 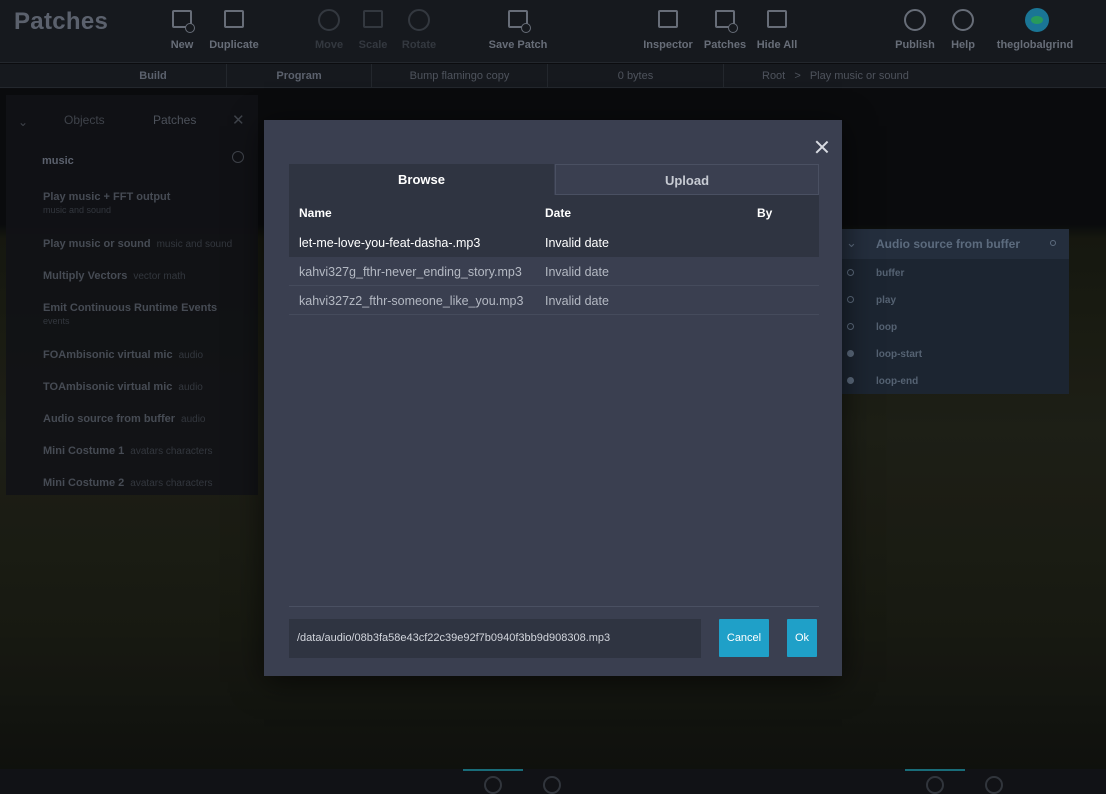 What do you see at coordinates (390, 243) in the screenshot?
I see `file-name: let-me-love-you-feat-dasha-.mp3` at bounding box center [390, 243].